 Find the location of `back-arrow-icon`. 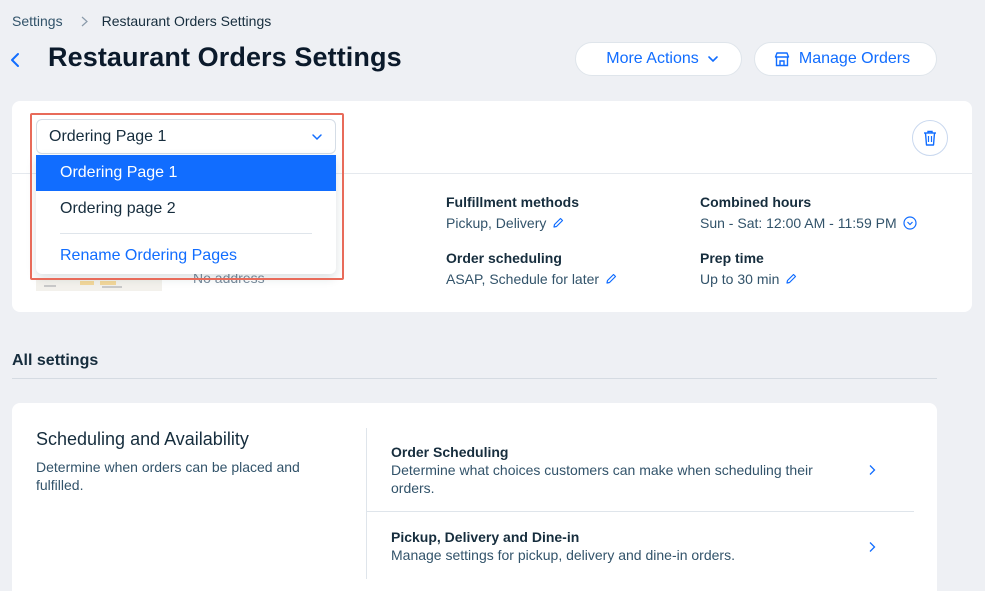

back-arrow-icon is located at coordinates (18, 60).